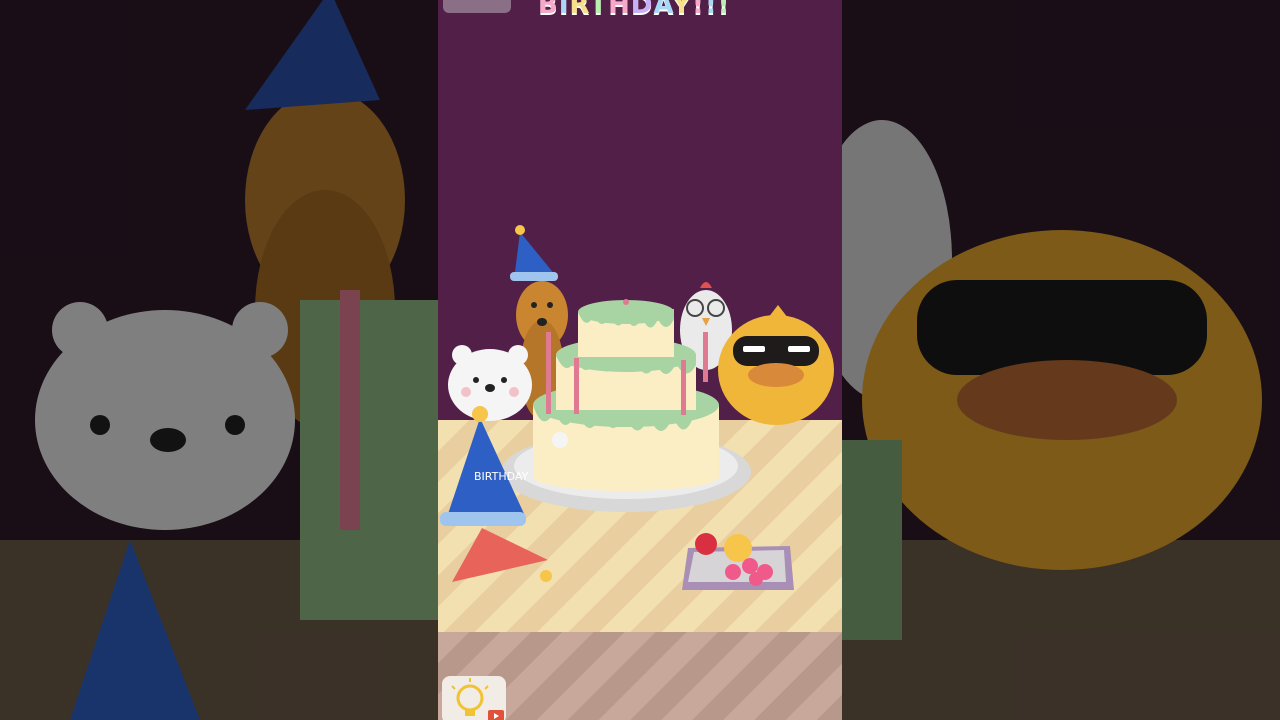  What do you see at coordinates (738, 548) in the screenshot?
I see `lemon-slice` at bounding box center [738, 548].